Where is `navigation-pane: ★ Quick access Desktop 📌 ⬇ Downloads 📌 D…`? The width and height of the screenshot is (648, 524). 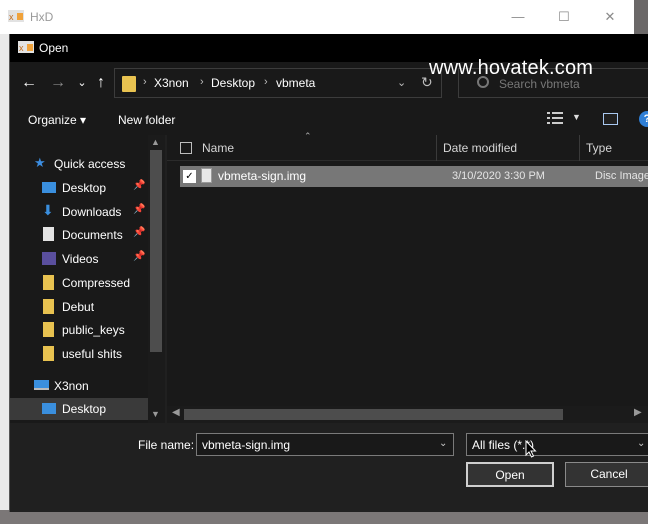
navigation-pane: ★ Quick access Desktop 📌 ⬇ Downloads 📌 D… is located at coordinates (87, 279).